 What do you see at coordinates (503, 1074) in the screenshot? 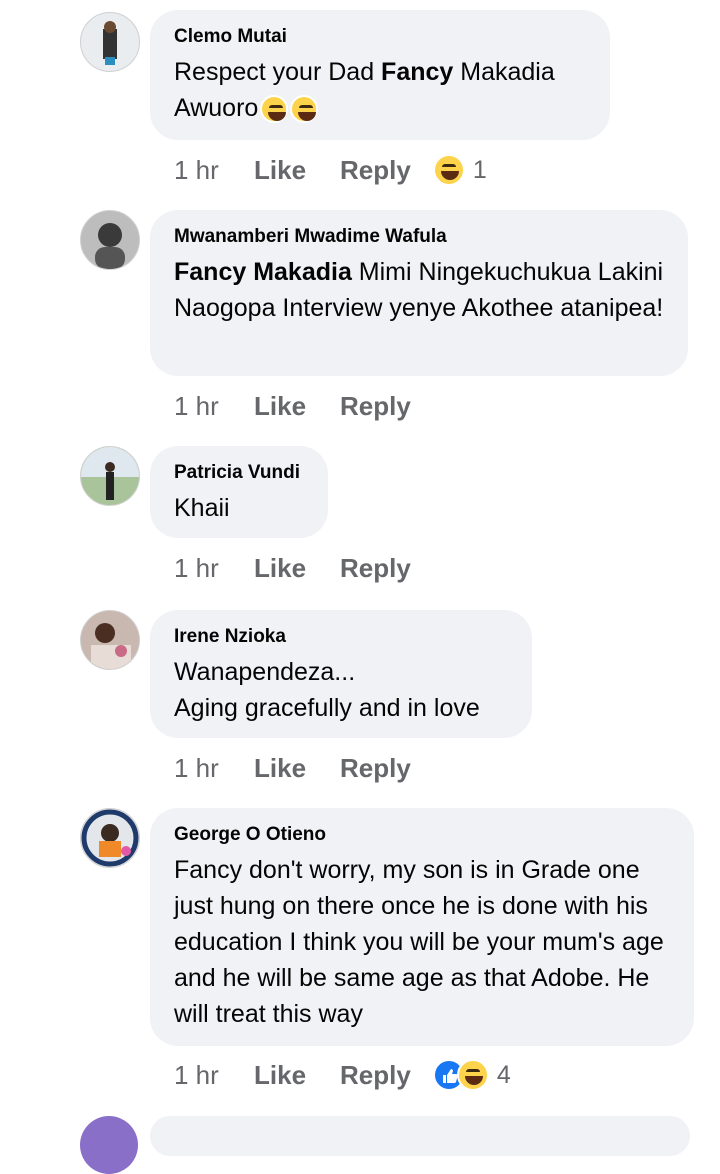
I see `reaction-count: 4` at bounding box center [503, 1074].